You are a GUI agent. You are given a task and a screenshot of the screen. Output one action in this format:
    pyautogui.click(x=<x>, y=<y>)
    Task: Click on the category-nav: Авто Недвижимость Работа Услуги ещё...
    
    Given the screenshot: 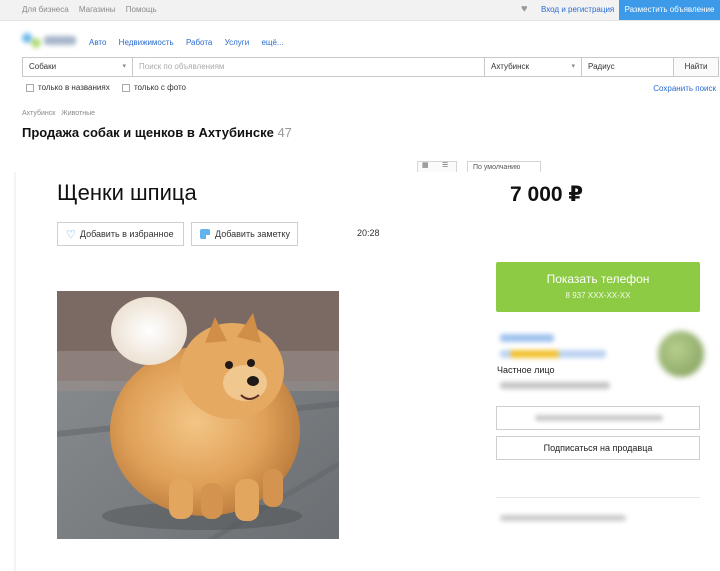 What is the action you would take?
    pyautogui.click(x=191, y=42)
    